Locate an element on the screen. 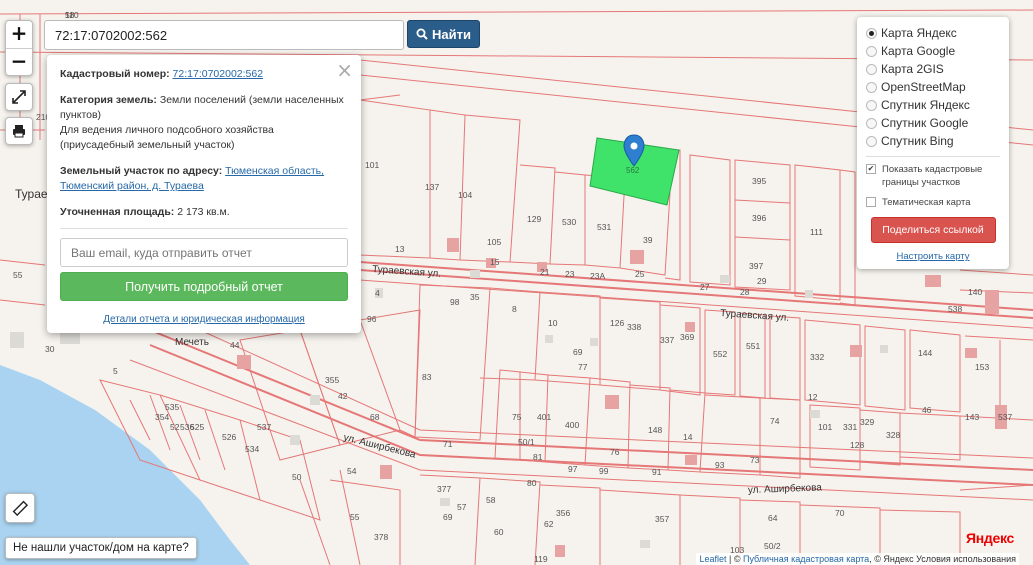 The image size is (1033, 565). layer-option-label: Спутник Google is located at coordinates (925, 123).